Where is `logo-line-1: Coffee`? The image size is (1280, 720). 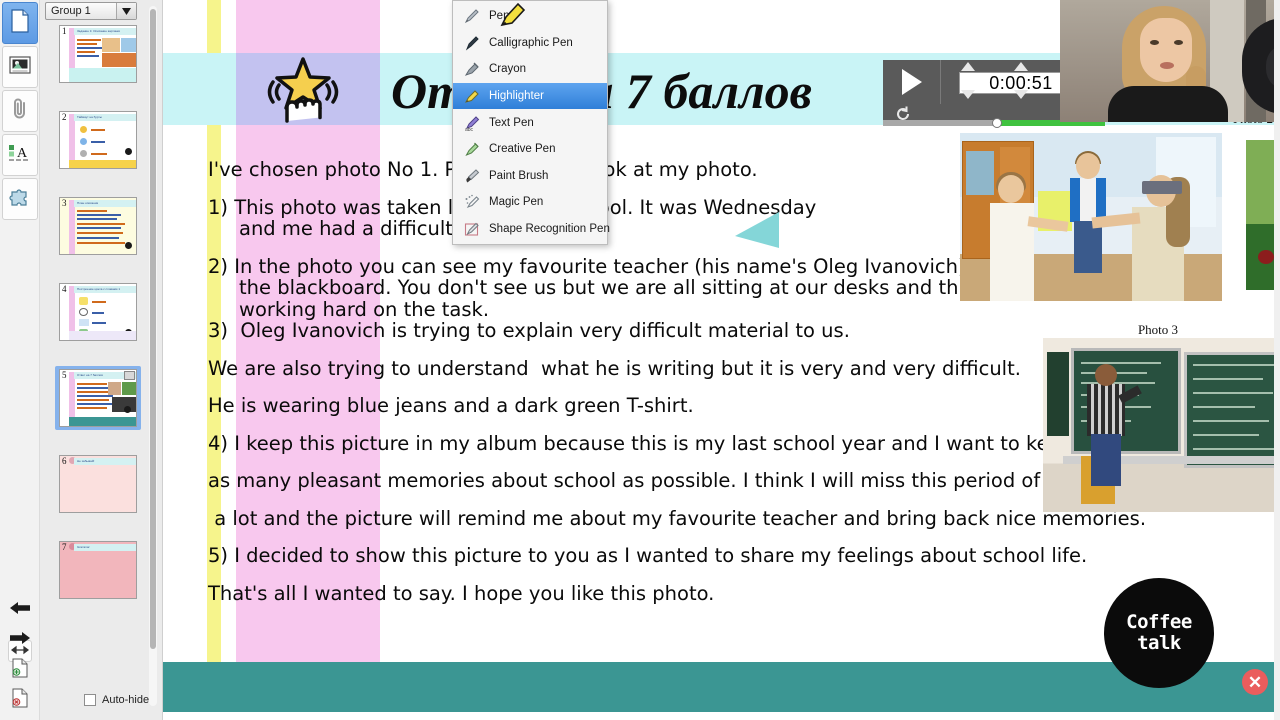 logo-line-1: Coffee is located at coordinates (1159, 622).